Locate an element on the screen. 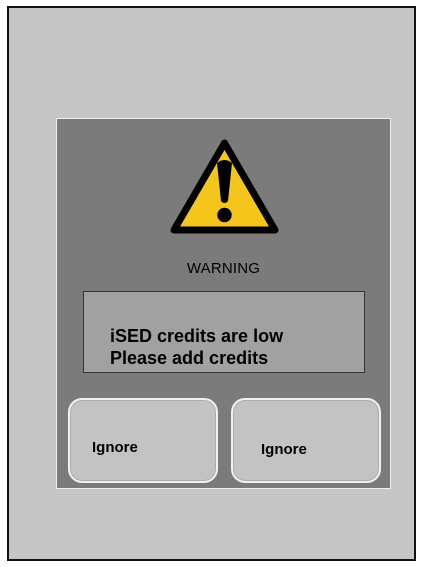 The height and width of the screenshot is (567, 423). warning-icon is located at coordinates (224, 186).